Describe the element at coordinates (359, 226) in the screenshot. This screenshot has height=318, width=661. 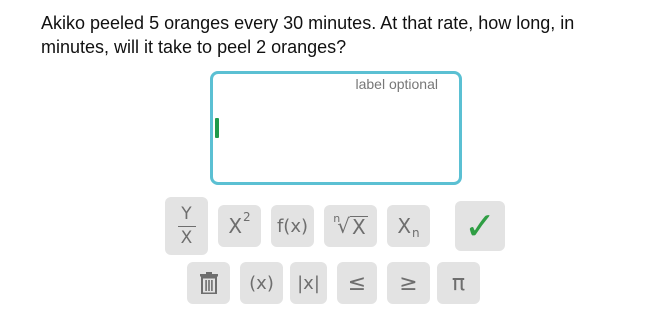
I see `root-radicand: X` at that location.